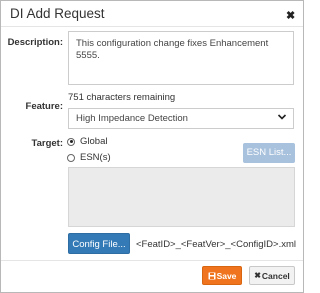  I want to click on footer-divider, so click(152, 260).